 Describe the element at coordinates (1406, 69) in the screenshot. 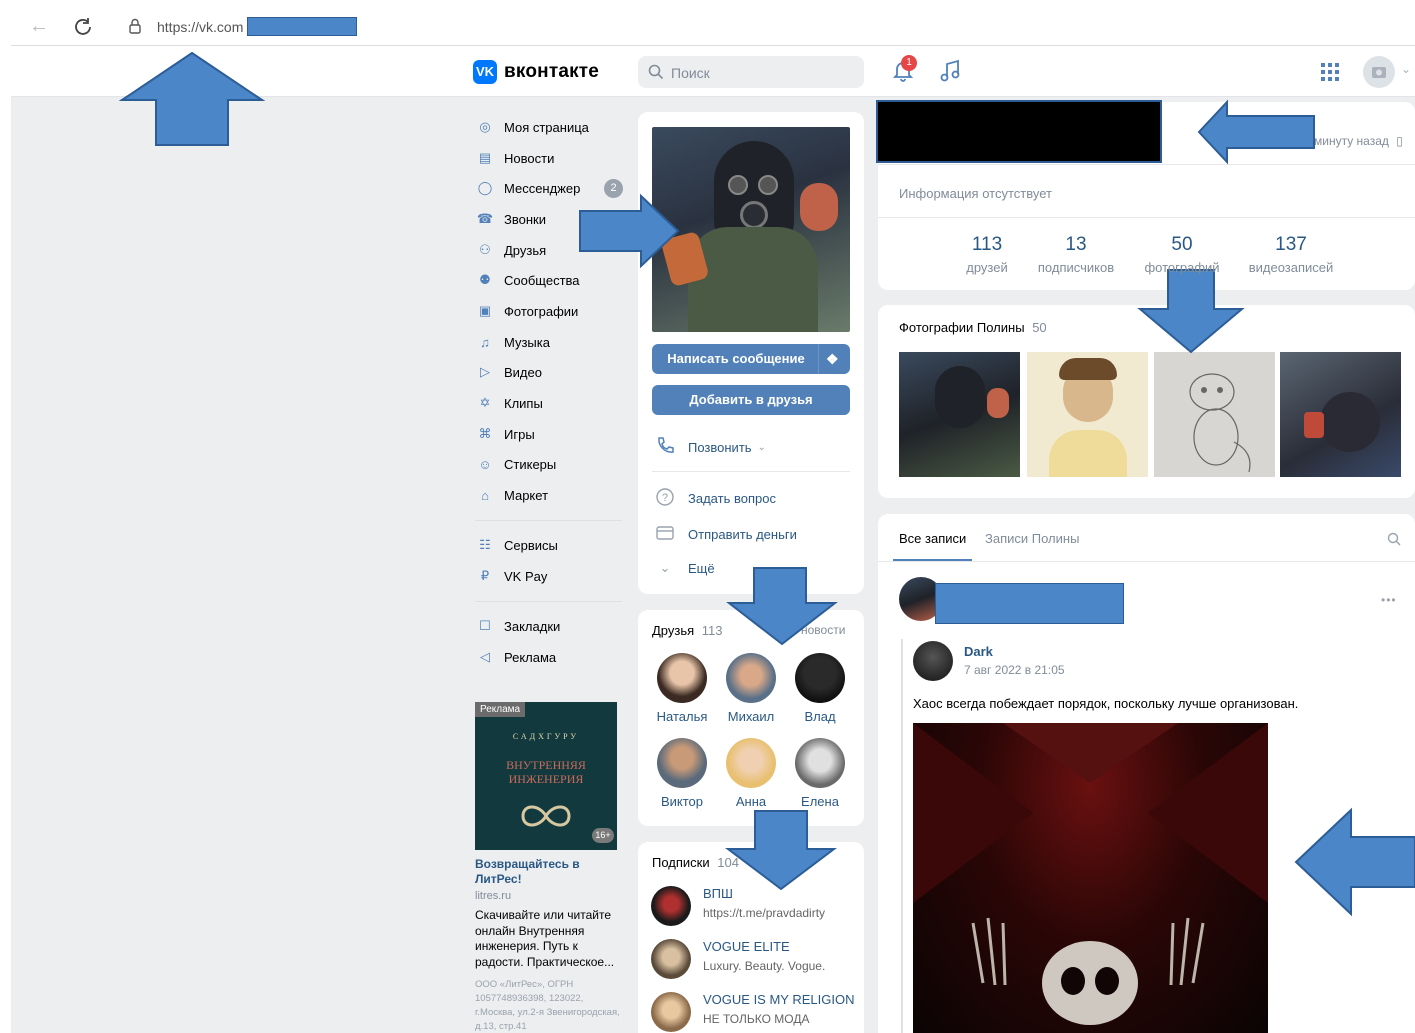

I see `chevron-down-icon: ⌄` at that location.